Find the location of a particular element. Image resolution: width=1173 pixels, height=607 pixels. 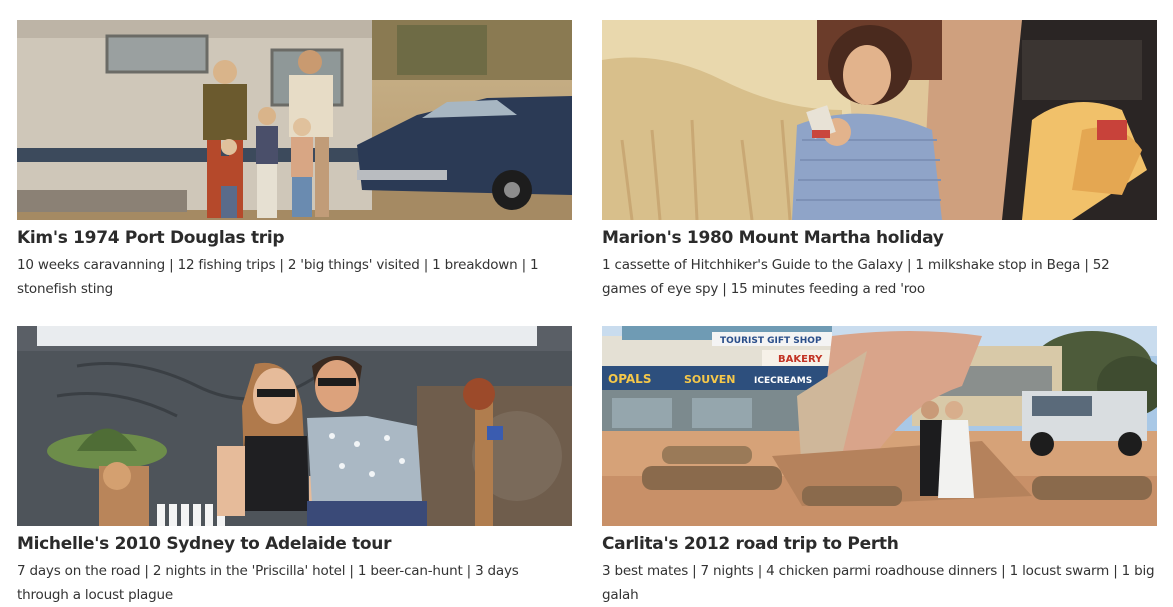

trip-title: Kim's 1974 Port Douglas trip is located at coordinates (294, 238).